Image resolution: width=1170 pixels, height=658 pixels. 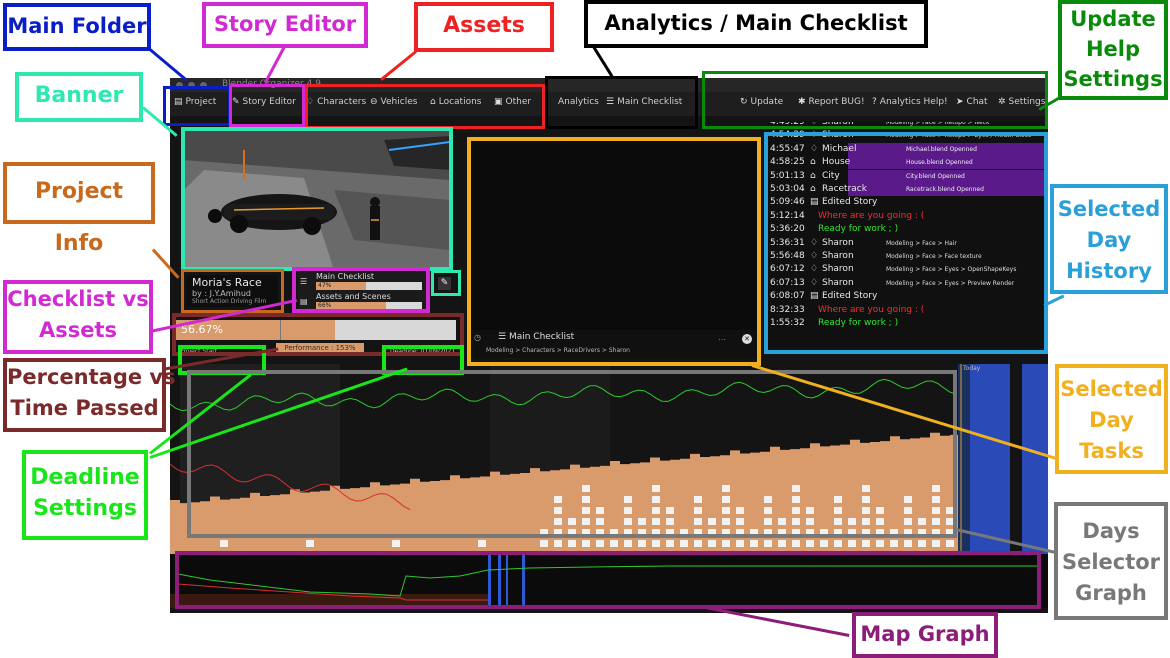 I want to click on edit-button-highlight, so click(x=446, y=283).